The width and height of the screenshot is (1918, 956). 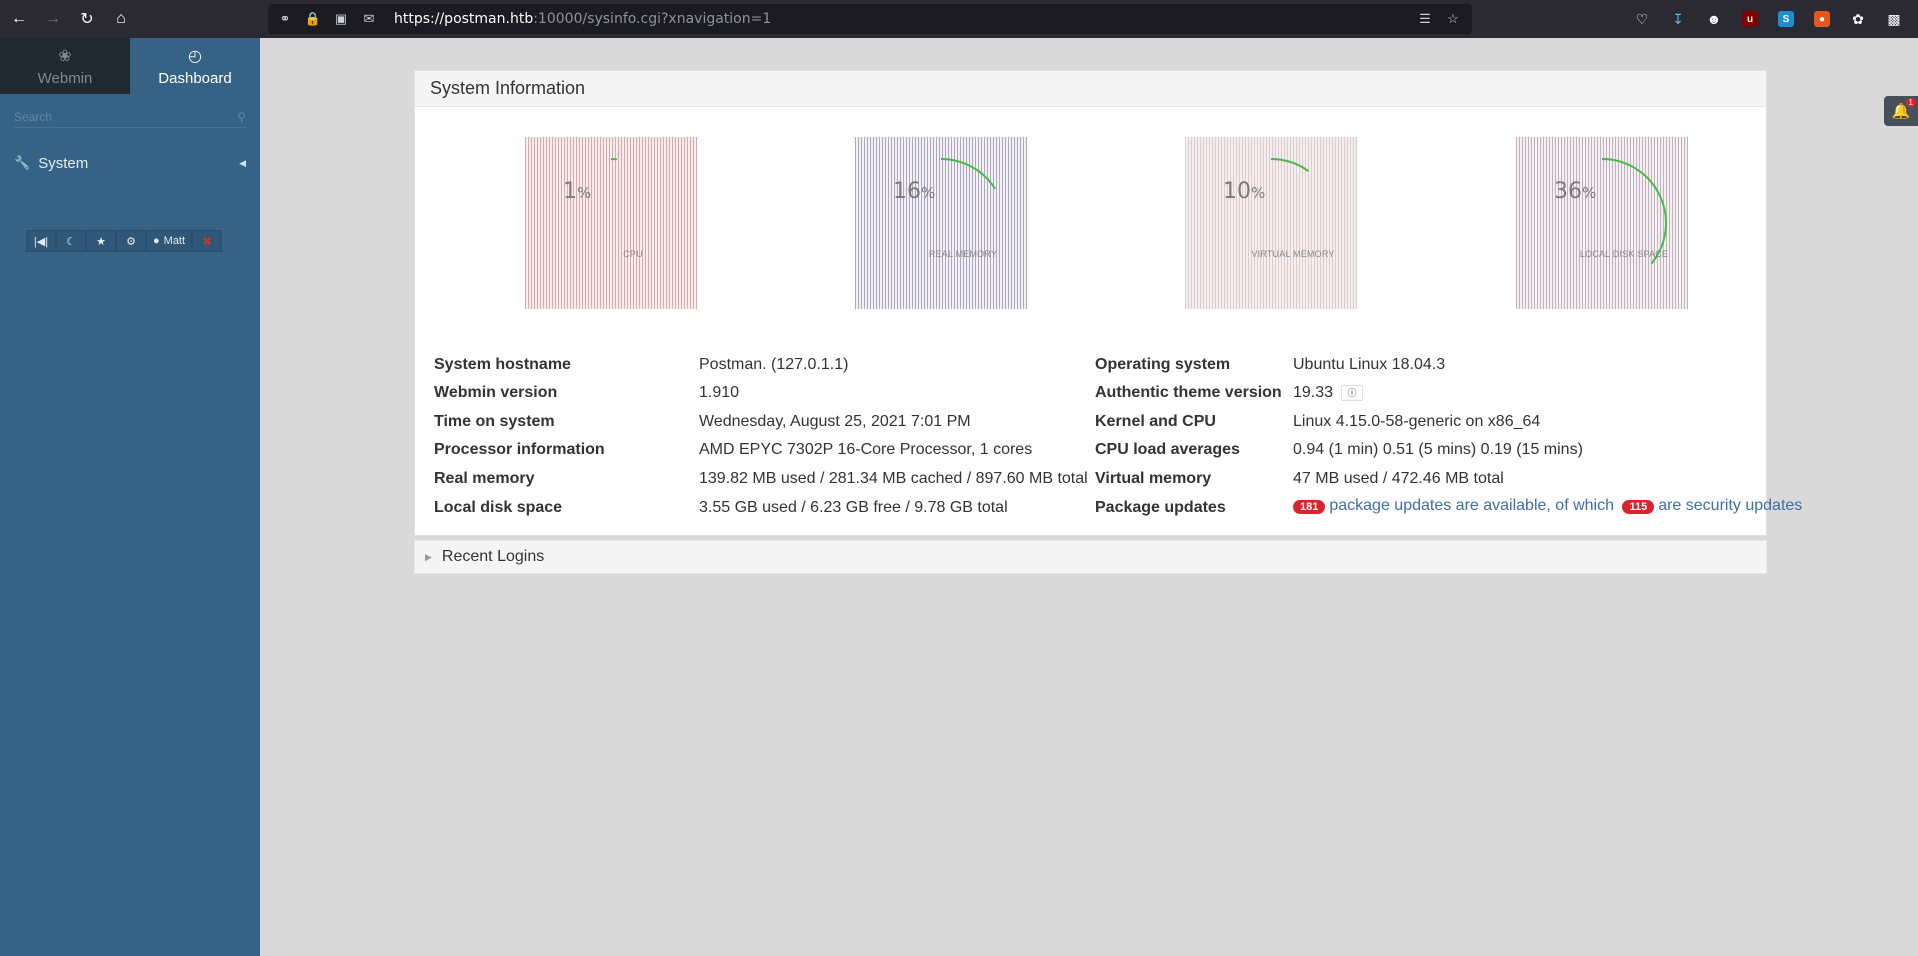 I want to click on extension-fox-icon: ●, so click(x=1822, y=19).